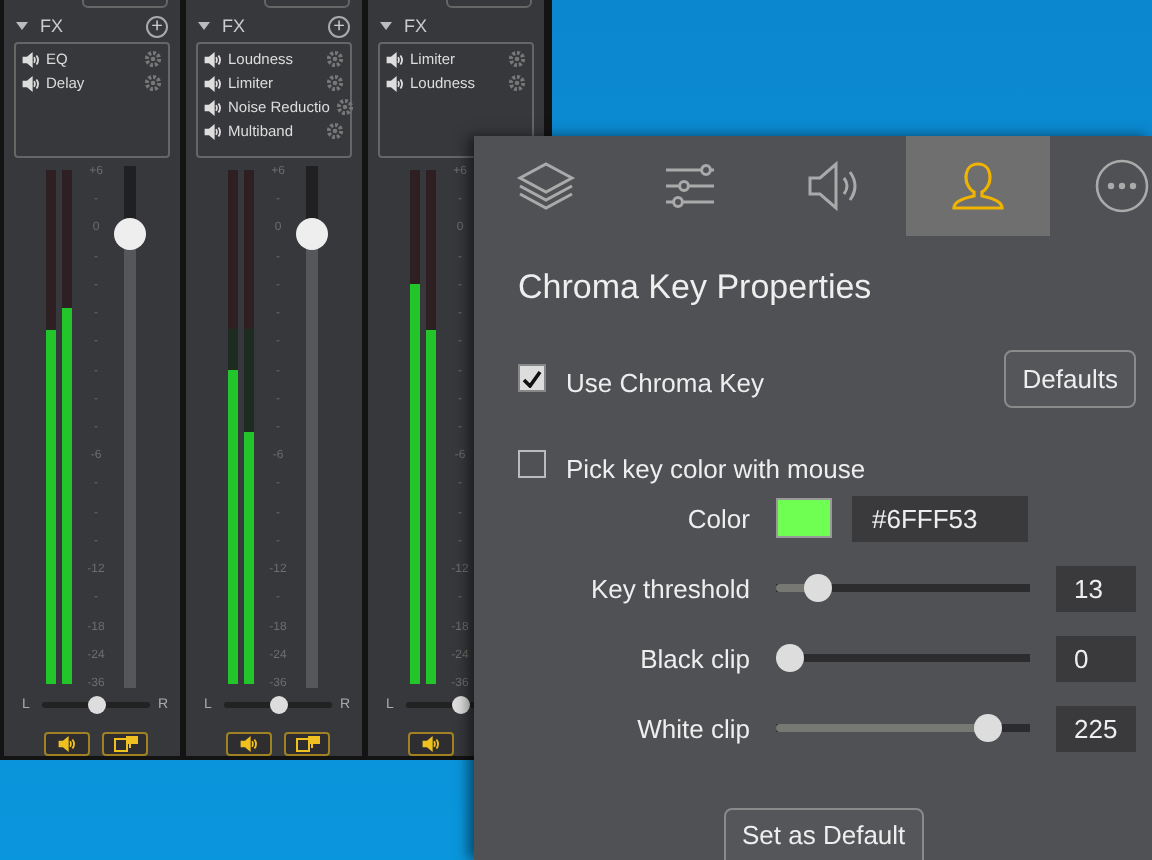  I want to click on field-label: White clip, so click(692, 728).